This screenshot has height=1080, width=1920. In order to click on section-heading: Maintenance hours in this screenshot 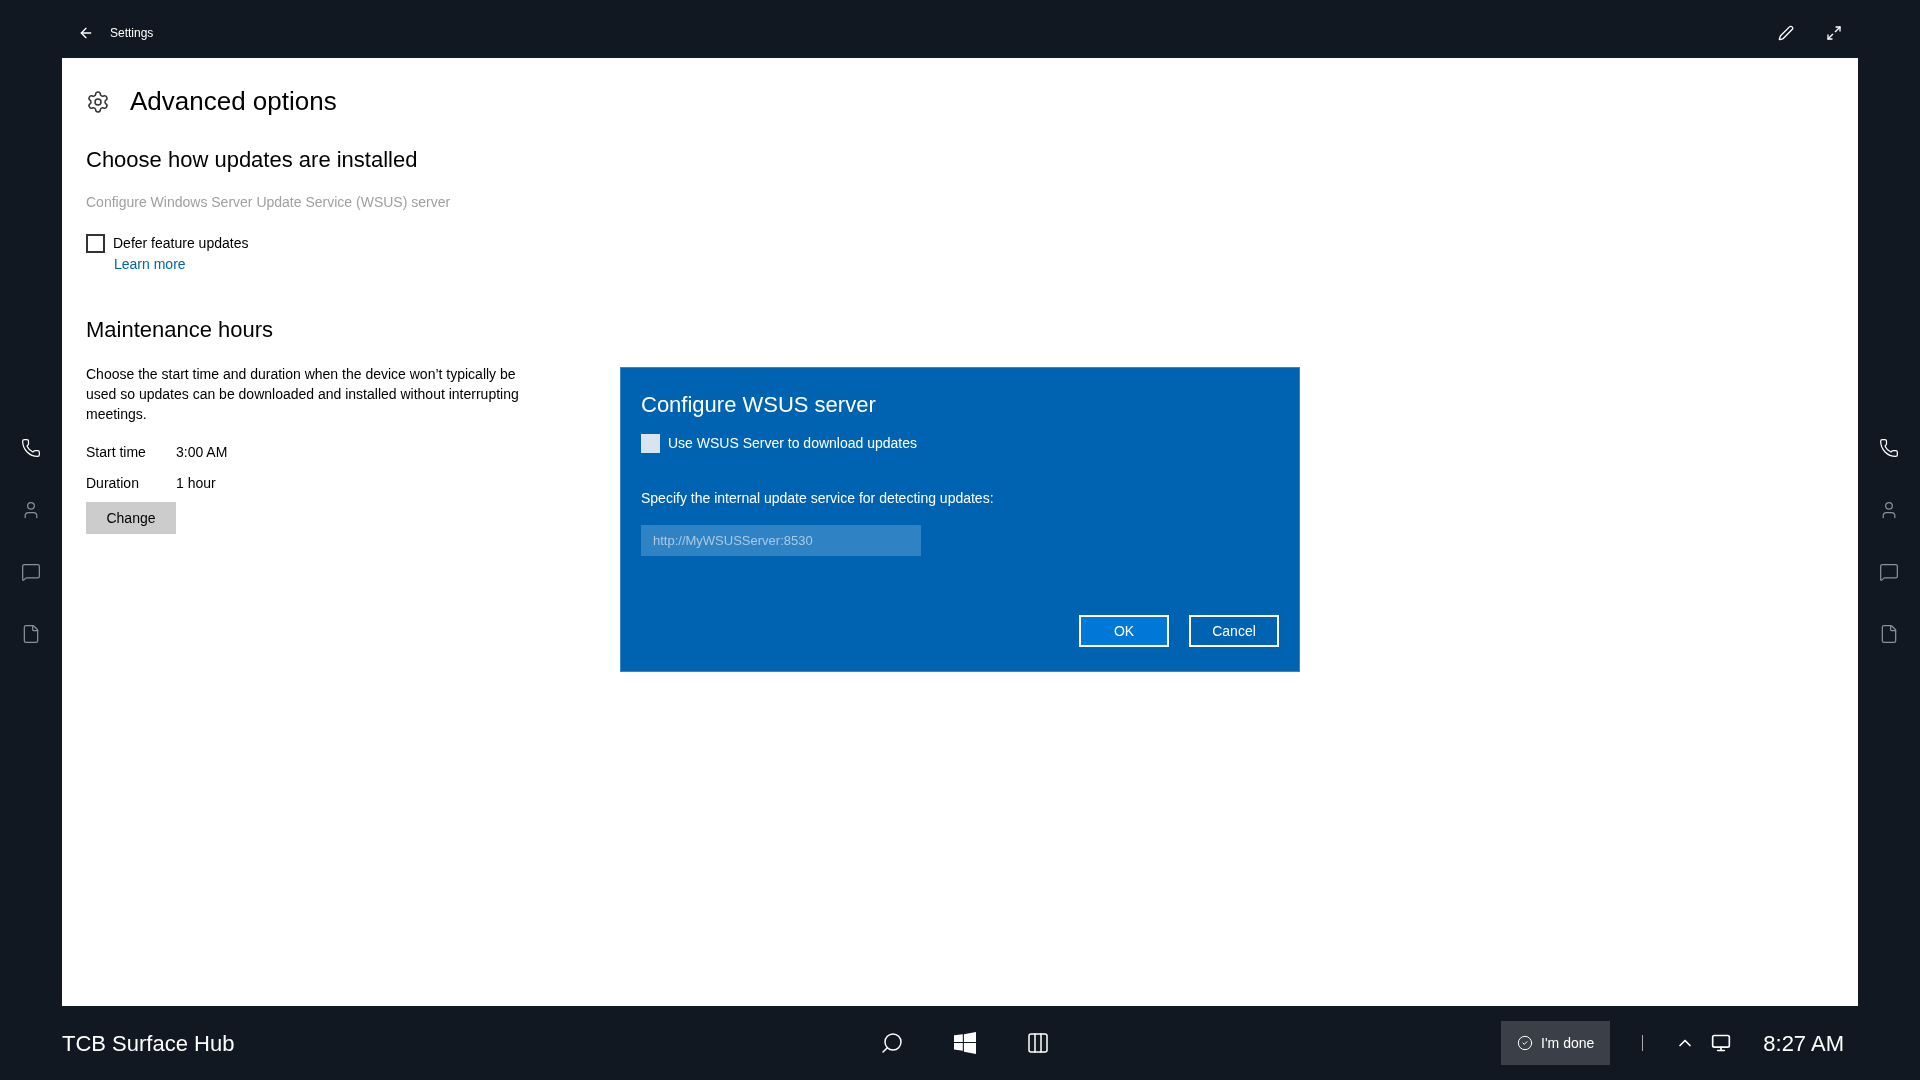, I will do `click(180, 330)`.